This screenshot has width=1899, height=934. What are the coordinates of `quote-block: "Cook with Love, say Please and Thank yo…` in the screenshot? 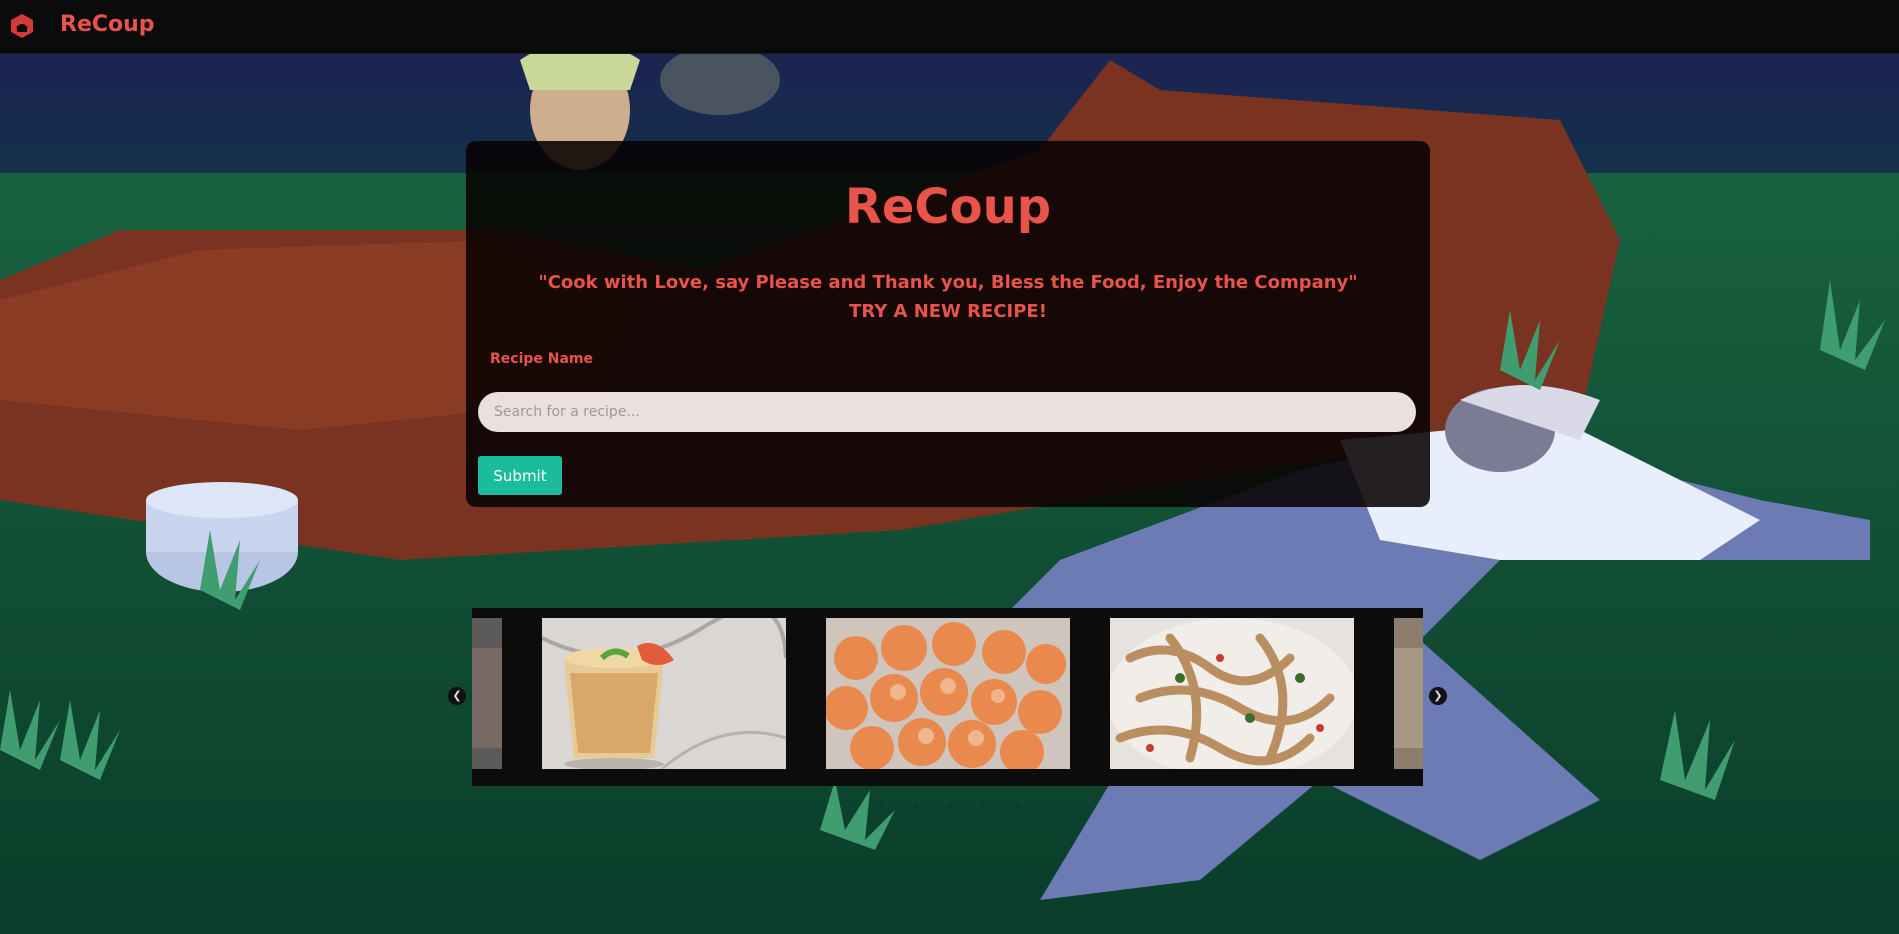 It's located at (948, 297).